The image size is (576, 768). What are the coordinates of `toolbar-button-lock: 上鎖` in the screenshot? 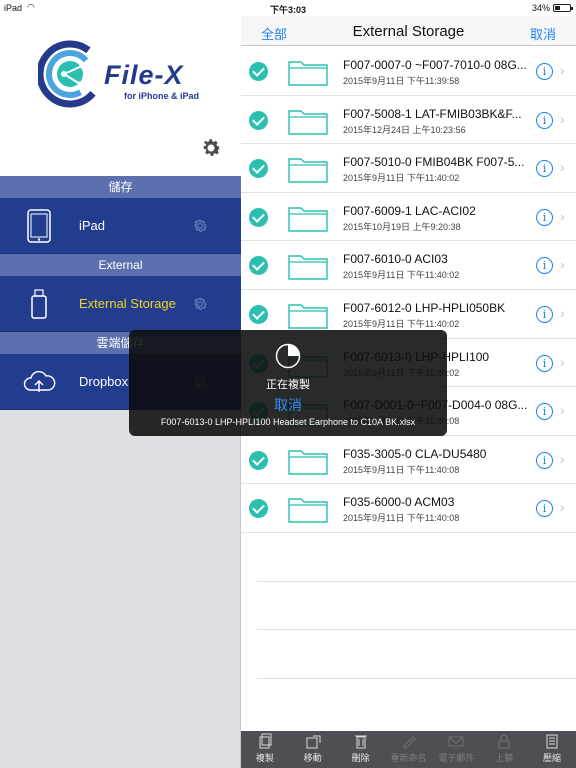 It's located at (504, 748).